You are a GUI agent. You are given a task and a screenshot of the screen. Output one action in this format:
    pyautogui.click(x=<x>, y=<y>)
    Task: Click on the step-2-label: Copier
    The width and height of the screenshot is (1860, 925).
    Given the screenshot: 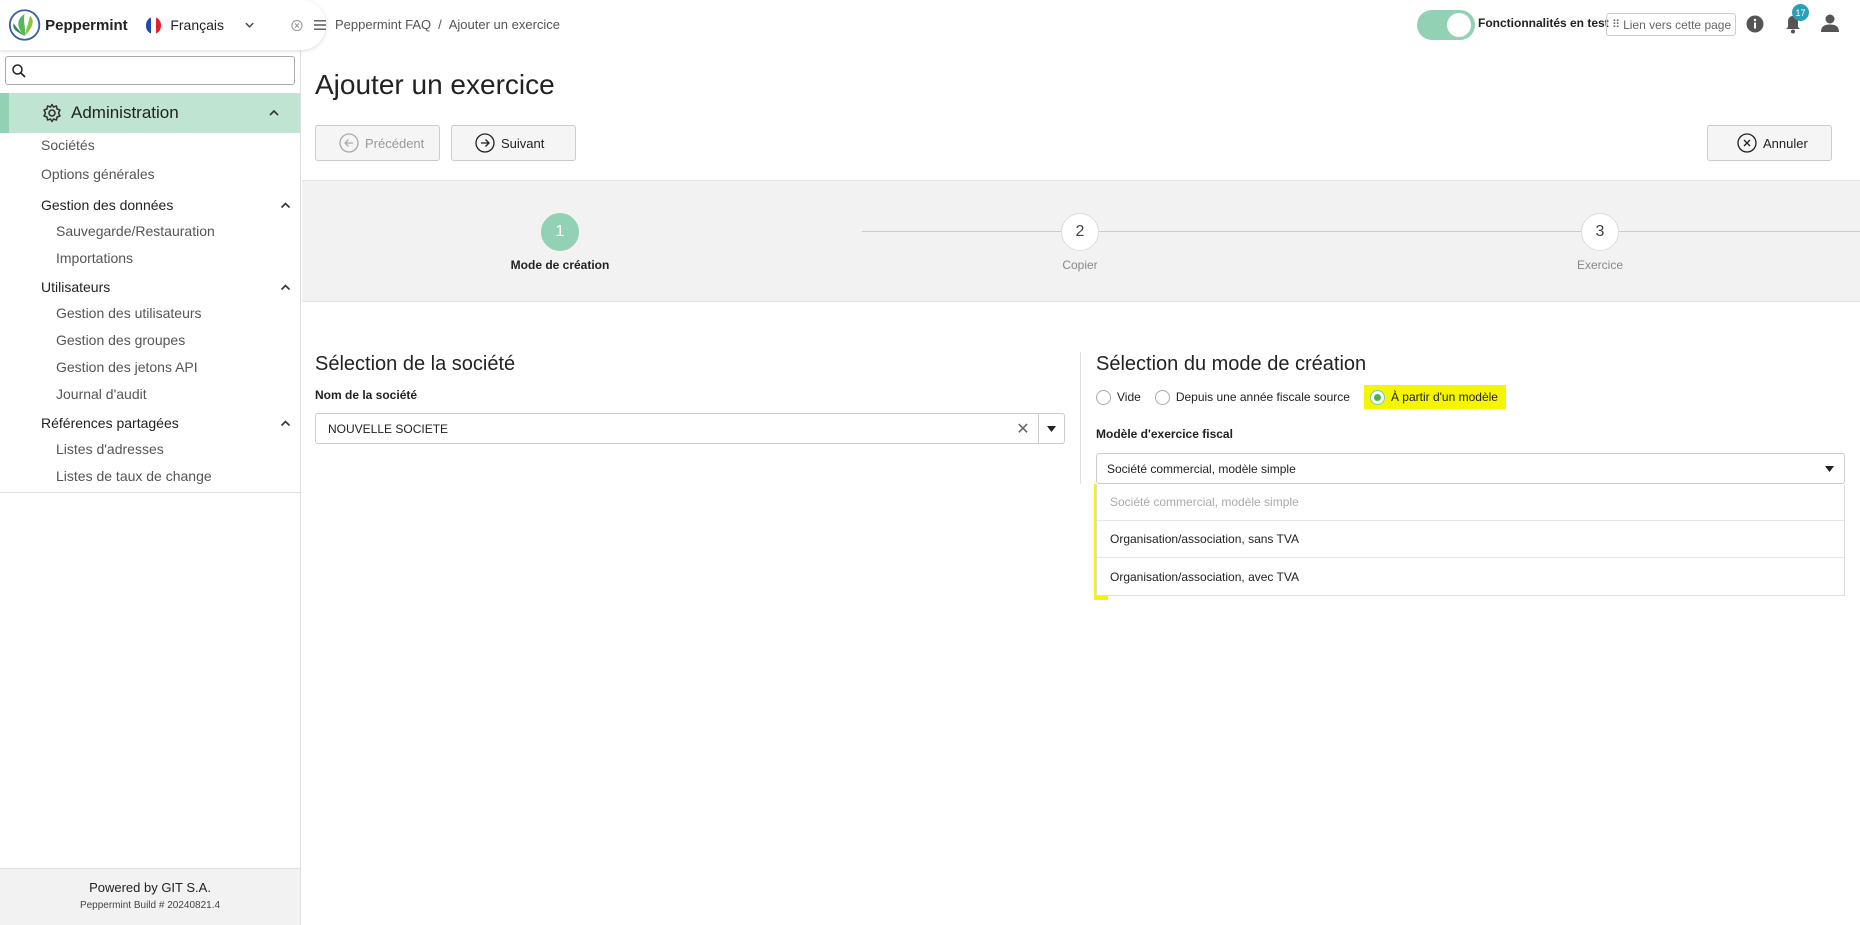 What is the action you would take?
    pyautogui.click(x=1080, y=265)
    